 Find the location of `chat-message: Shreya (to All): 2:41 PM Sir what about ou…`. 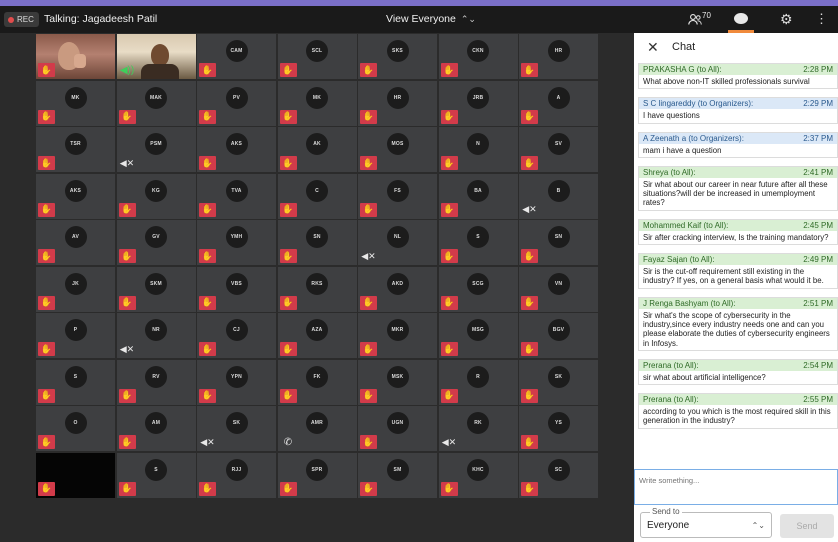

chat-message: Shreya (to All): 2:41 PM Sir what about ou… is located at coordinates (738, 188).